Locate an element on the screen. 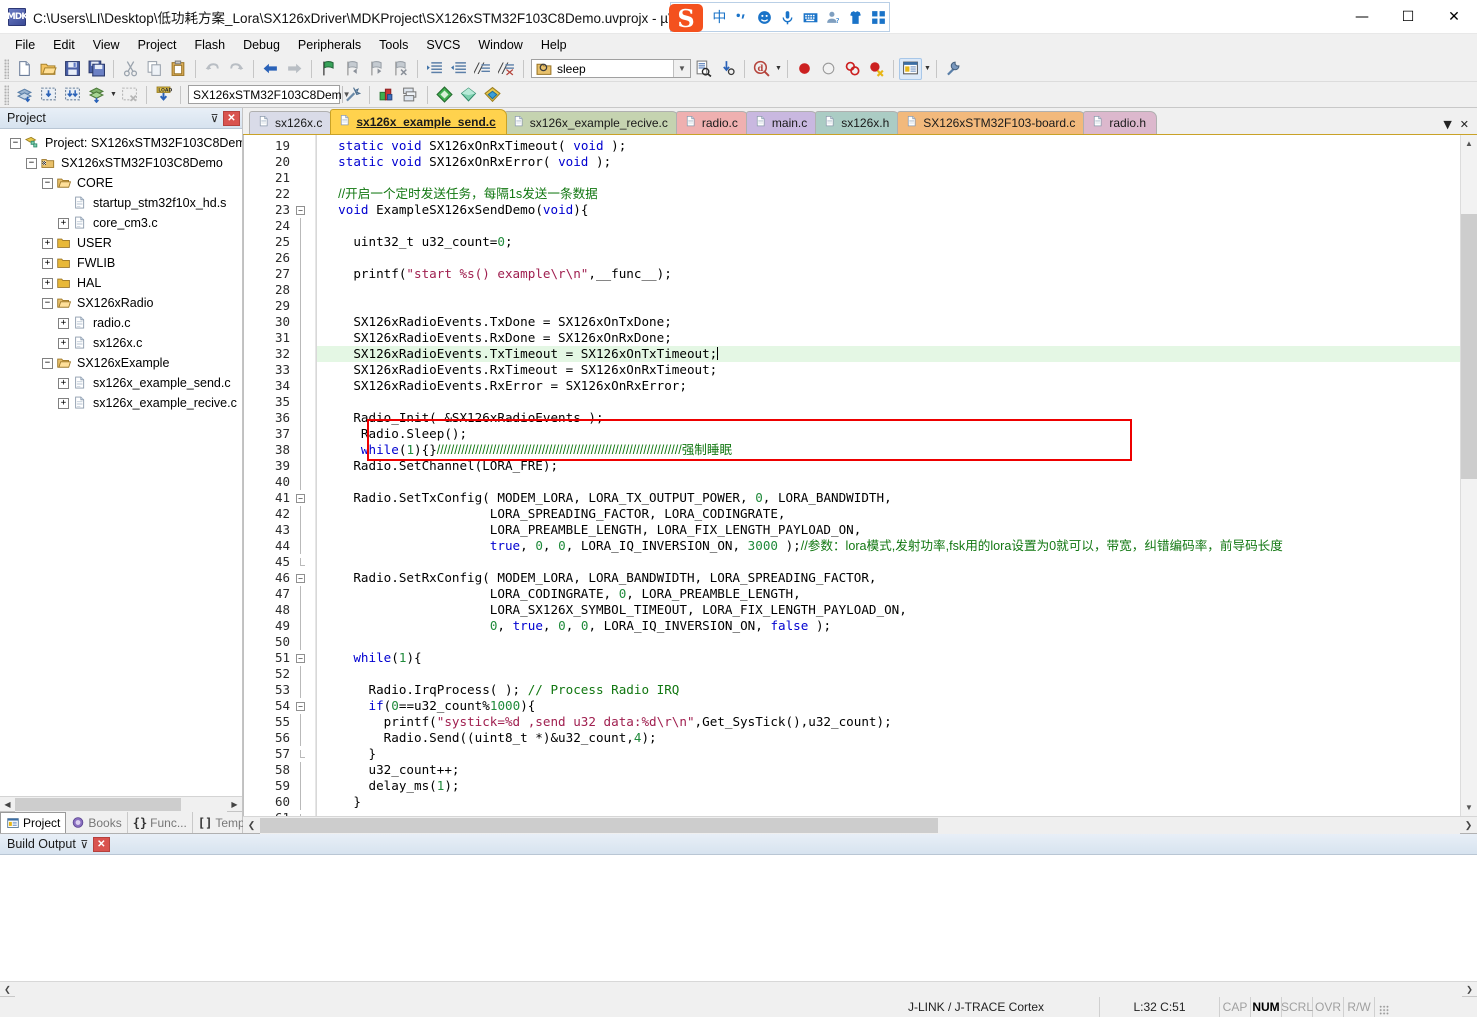 Image resolution: width=1477 pixels, height=1017 pixels. minimize-button: — is located at coordinates (1362, 17).